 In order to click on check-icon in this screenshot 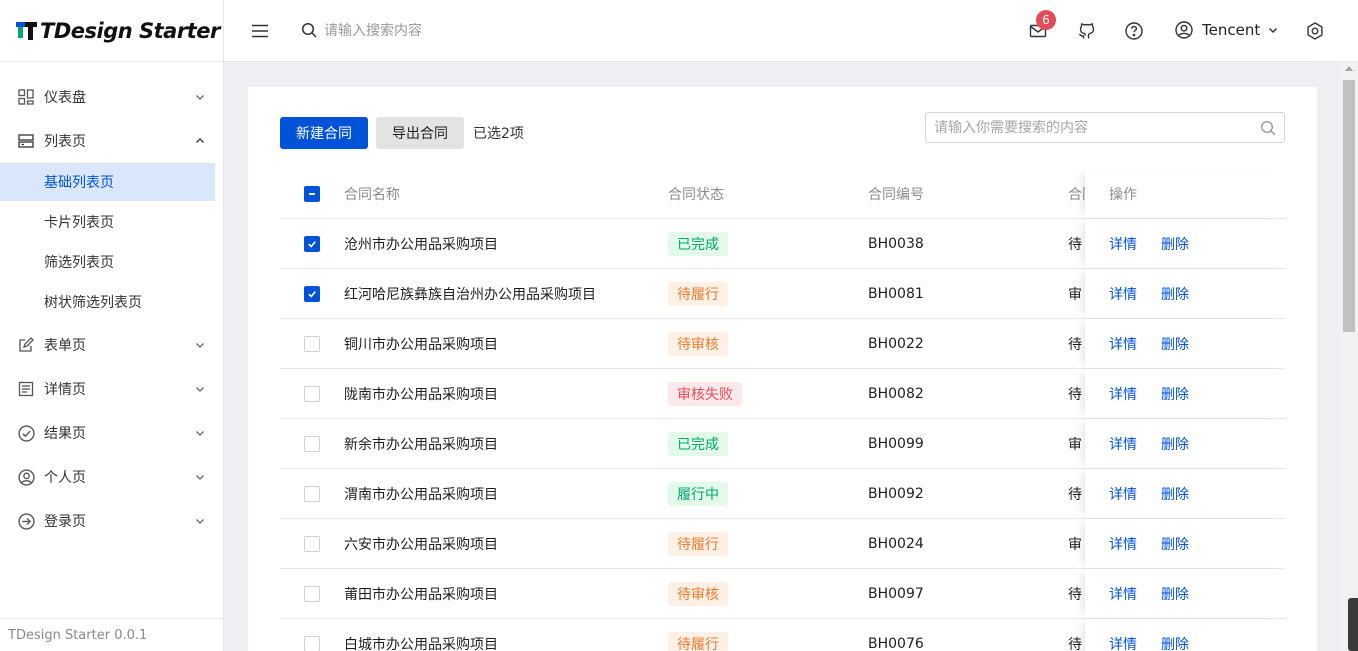, I will do `click(312, 244)`.